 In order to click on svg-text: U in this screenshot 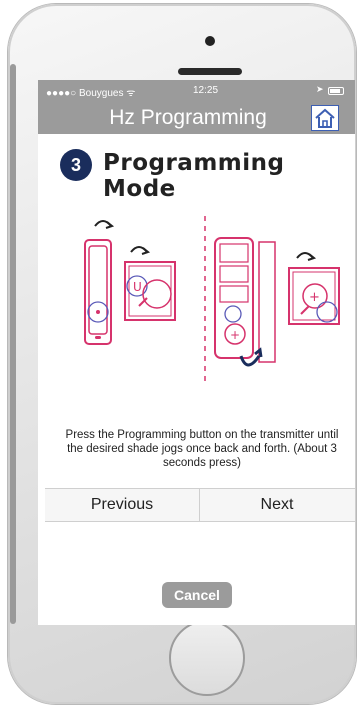, I will do `click(137, 287)`.